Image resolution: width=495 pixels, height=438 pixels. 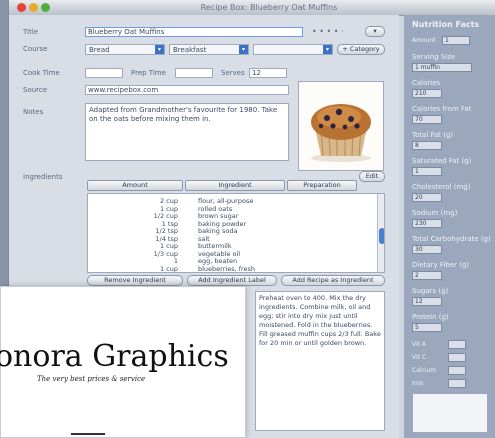 What do you see at coordinates (187, 90) in the screenshot?
I see `source-field: www.recipebox.com` at bounding box center [187, 90].